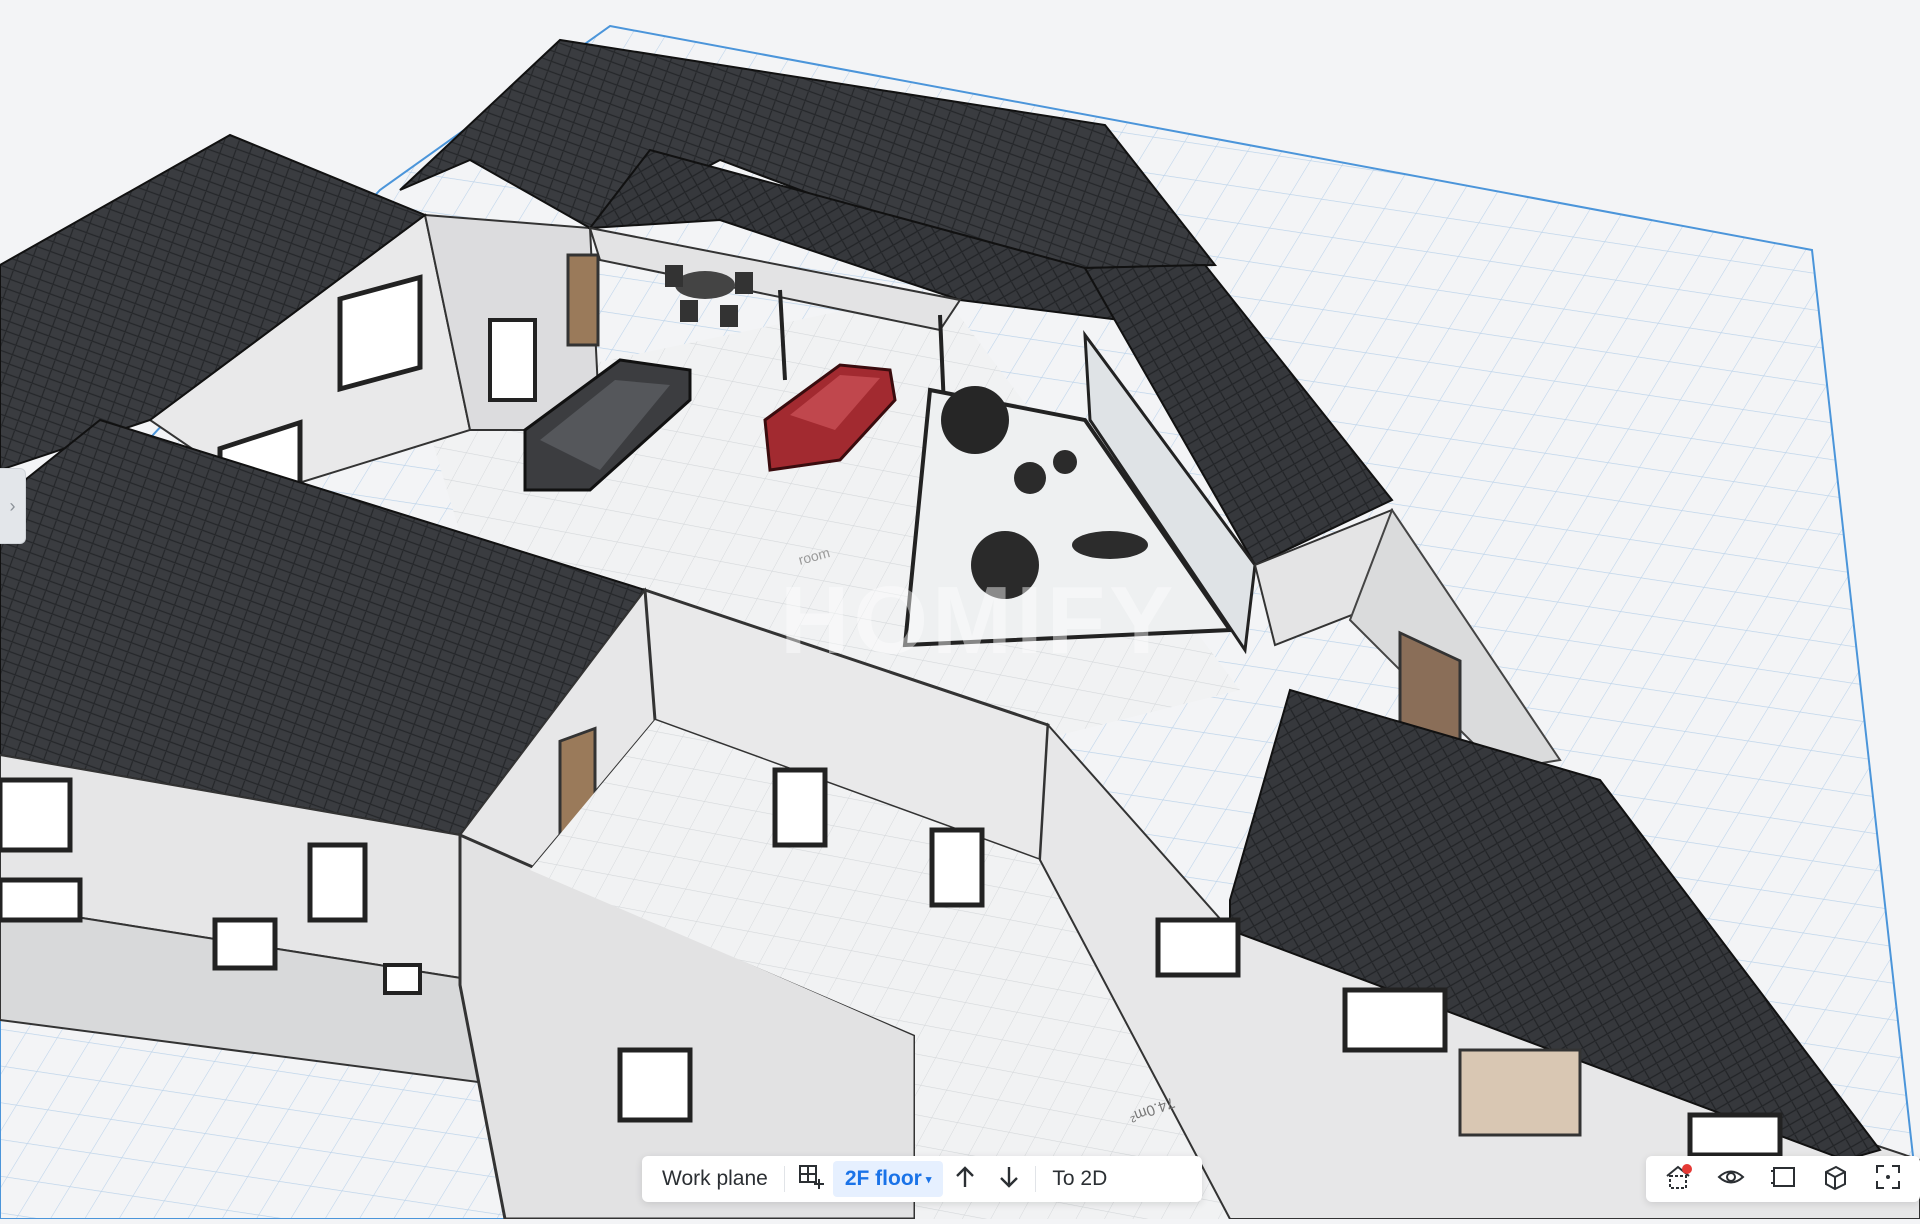  I want to click on arrow-up-icon, so click(965, 1179).